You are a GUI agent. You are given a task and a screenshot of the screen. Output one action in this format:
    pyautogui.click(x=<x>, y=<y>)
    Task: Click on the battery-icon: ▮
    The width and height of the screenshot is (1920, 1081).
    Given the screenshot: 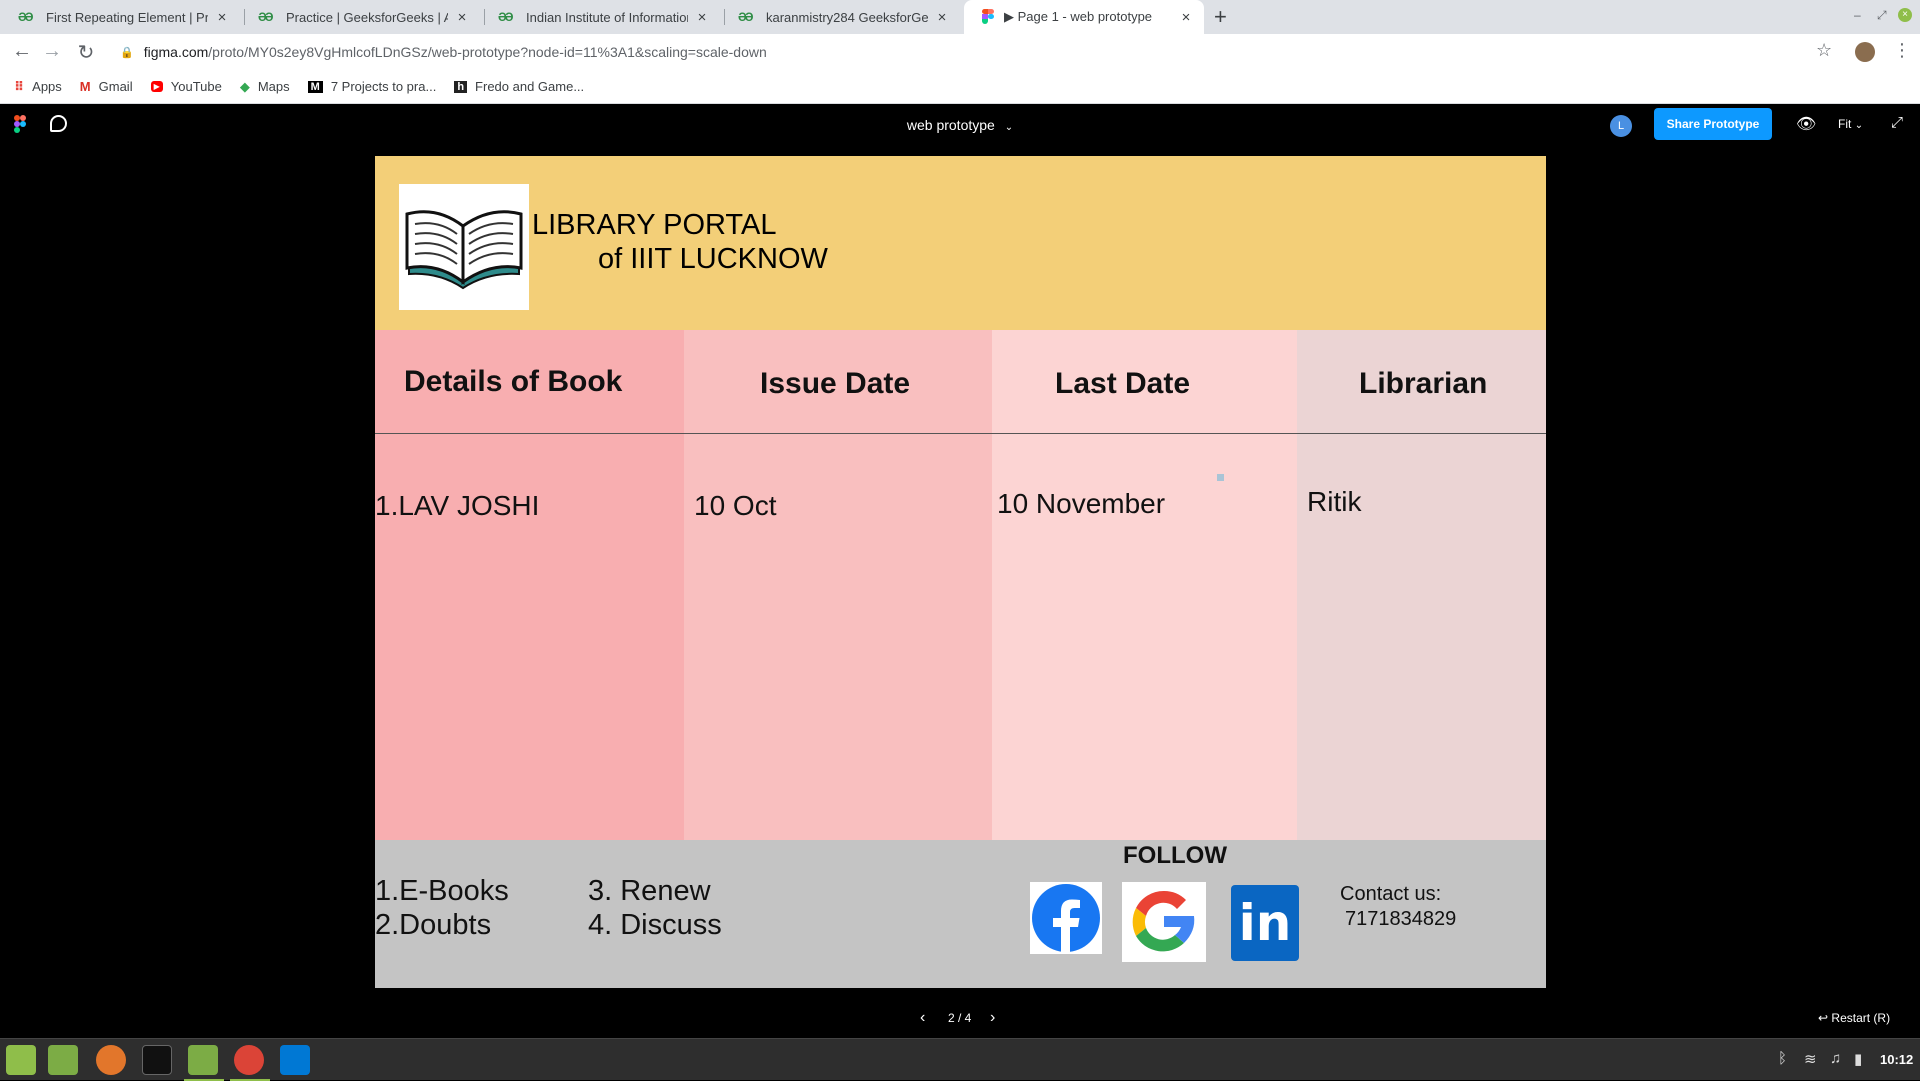 What is the action you would take?
    pyautogui.click(x=1858, y=1059)
    